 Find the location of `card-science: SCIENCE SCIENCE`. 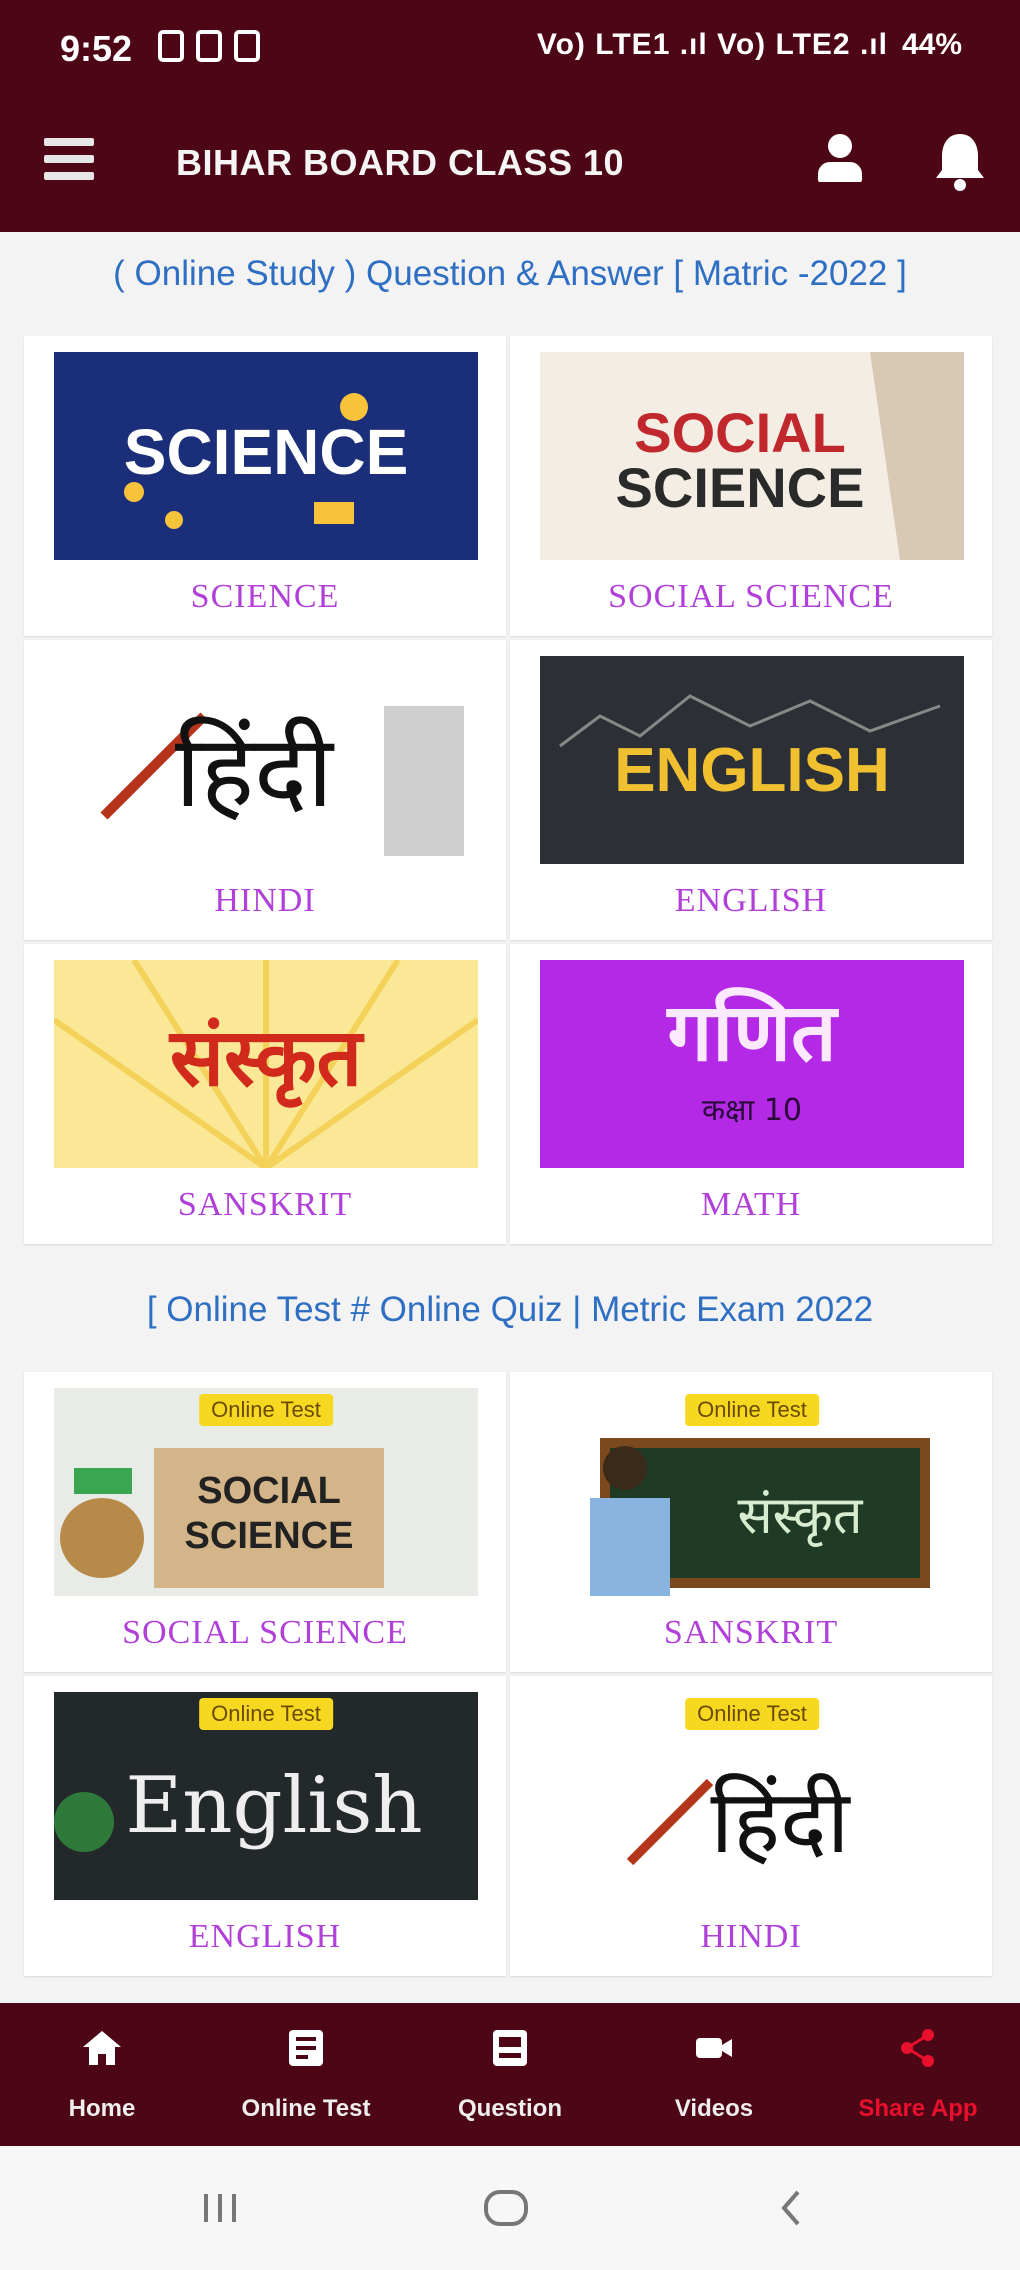

card-science: SCIENCE SCIENCE is located at coordinates (265, 486).